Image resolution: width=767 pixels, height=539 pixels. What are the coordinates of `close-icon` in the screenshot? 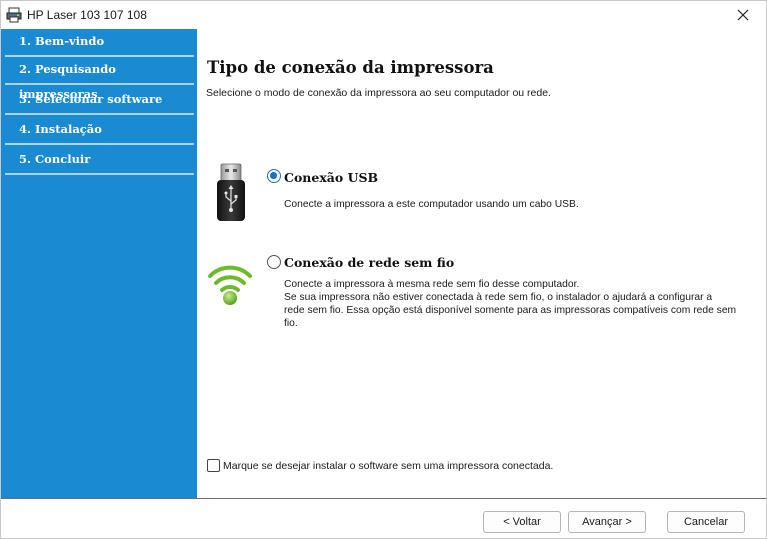 It's located at (743, 15).